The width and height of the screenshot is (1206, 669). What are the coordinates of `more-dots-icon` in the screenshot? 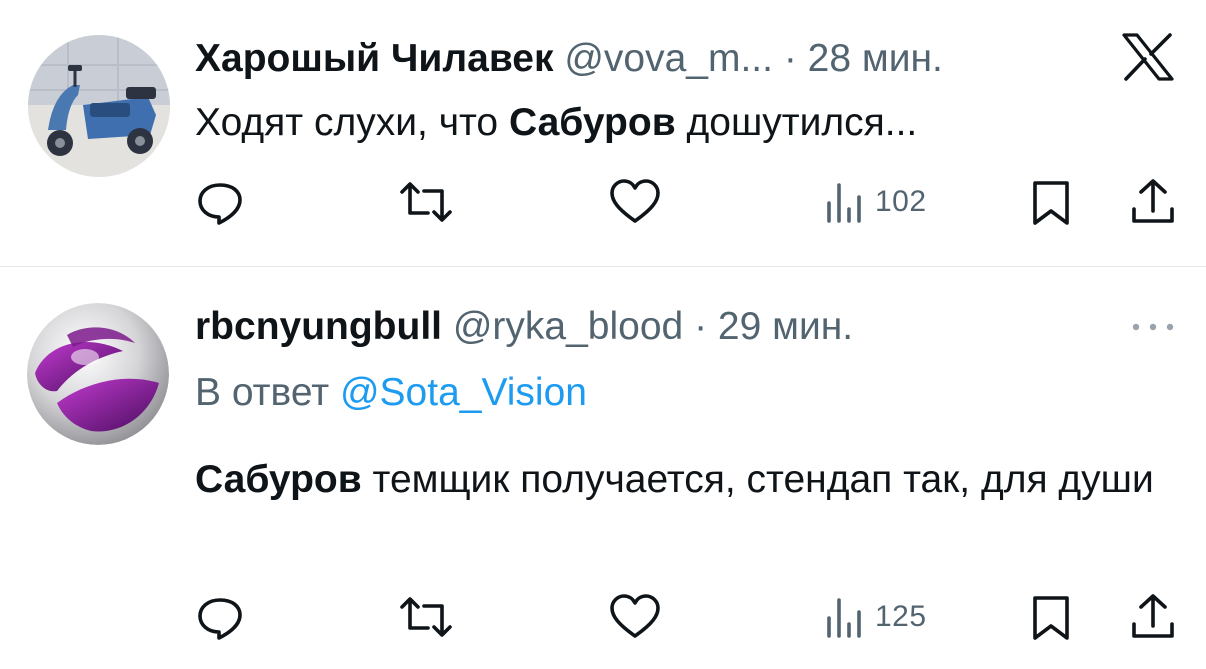 It's located at (1153, 327).